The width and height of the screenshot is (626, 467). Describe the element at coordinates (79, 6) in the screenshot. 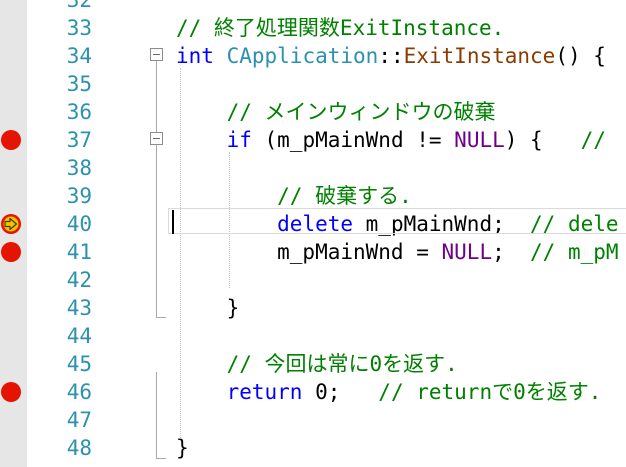

I see `line-number: 32` at that location.